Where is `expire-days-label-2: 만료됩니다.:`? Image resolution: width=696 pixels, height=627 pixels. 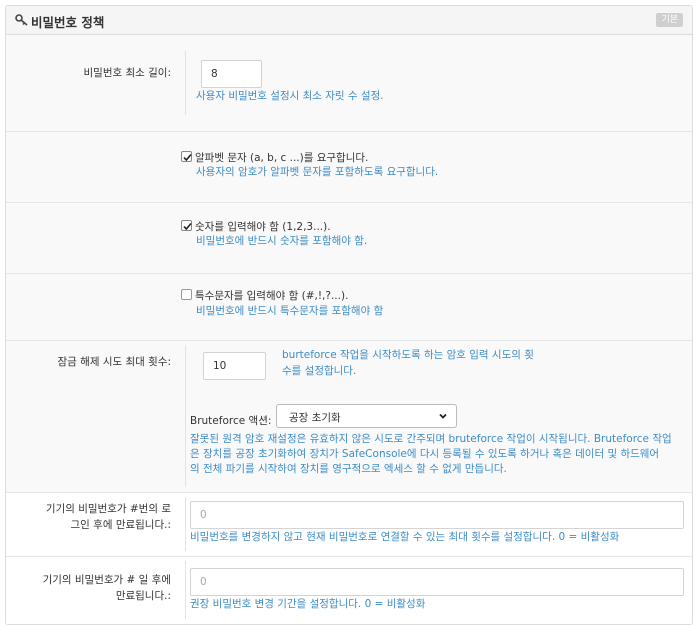
expire-days-label-2: 만료됩니다.: is located at coordinates (143, 596).